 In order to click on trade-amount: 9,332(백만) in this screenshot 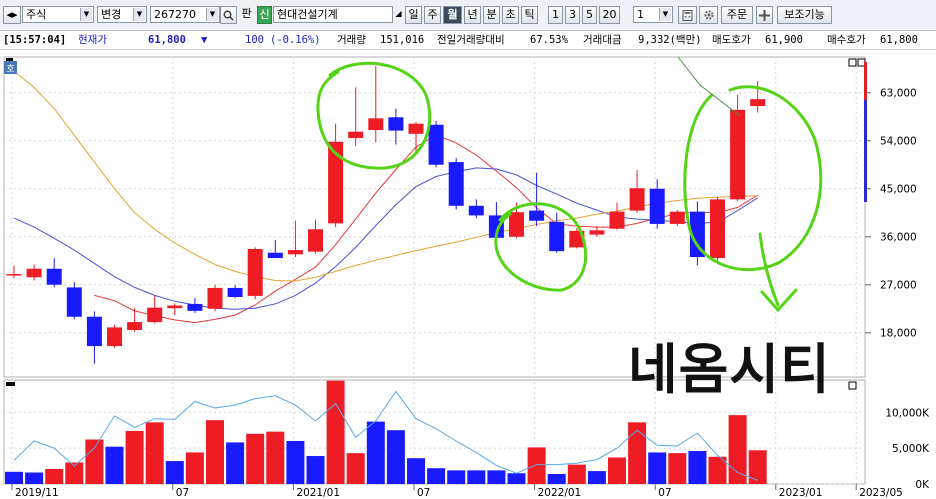, I will do `click(670, 40)`.